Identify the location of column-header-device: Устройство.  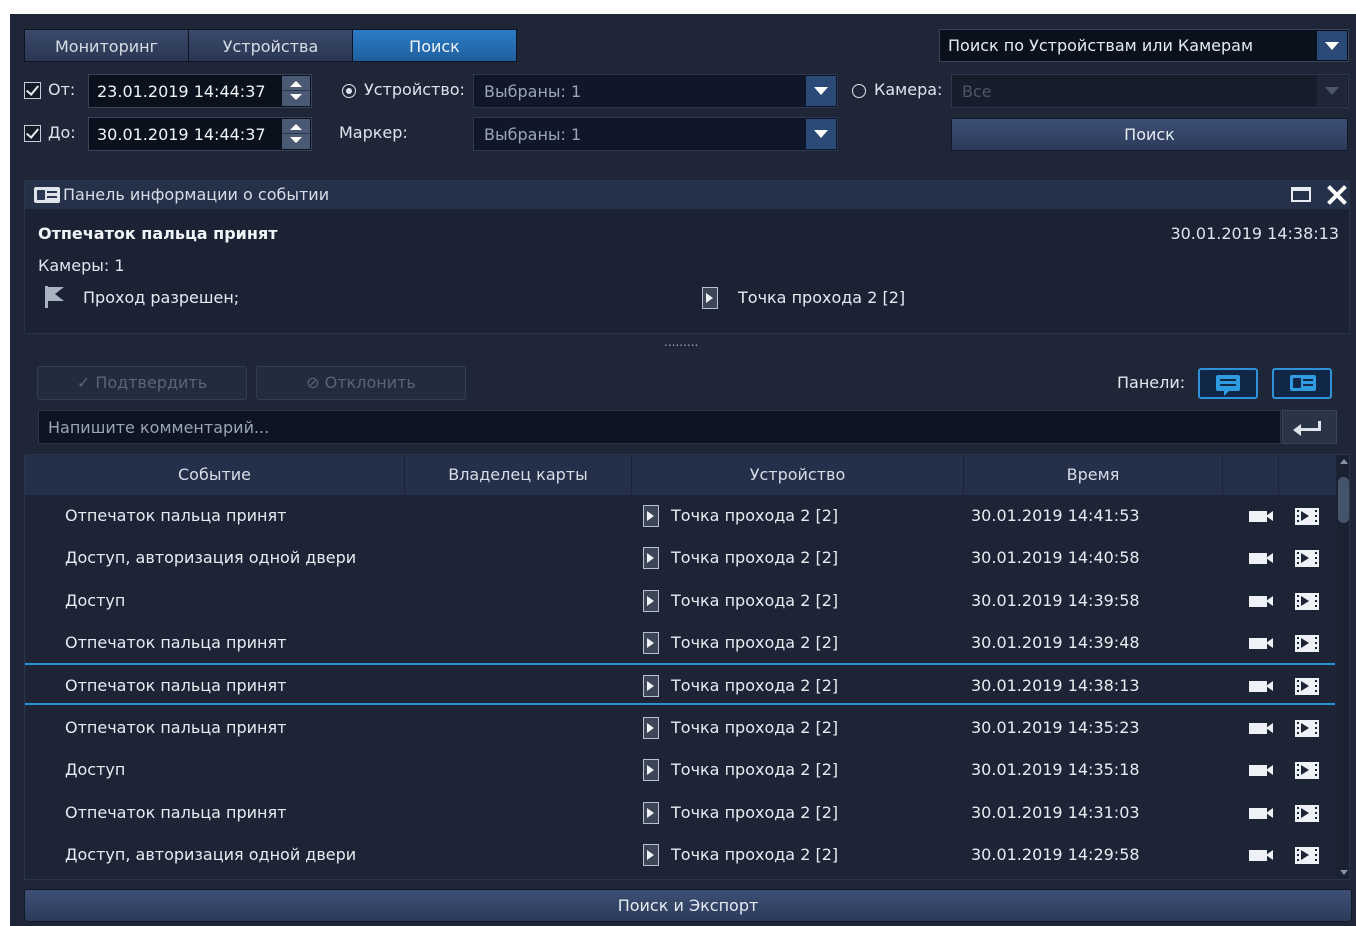
(798, 475).